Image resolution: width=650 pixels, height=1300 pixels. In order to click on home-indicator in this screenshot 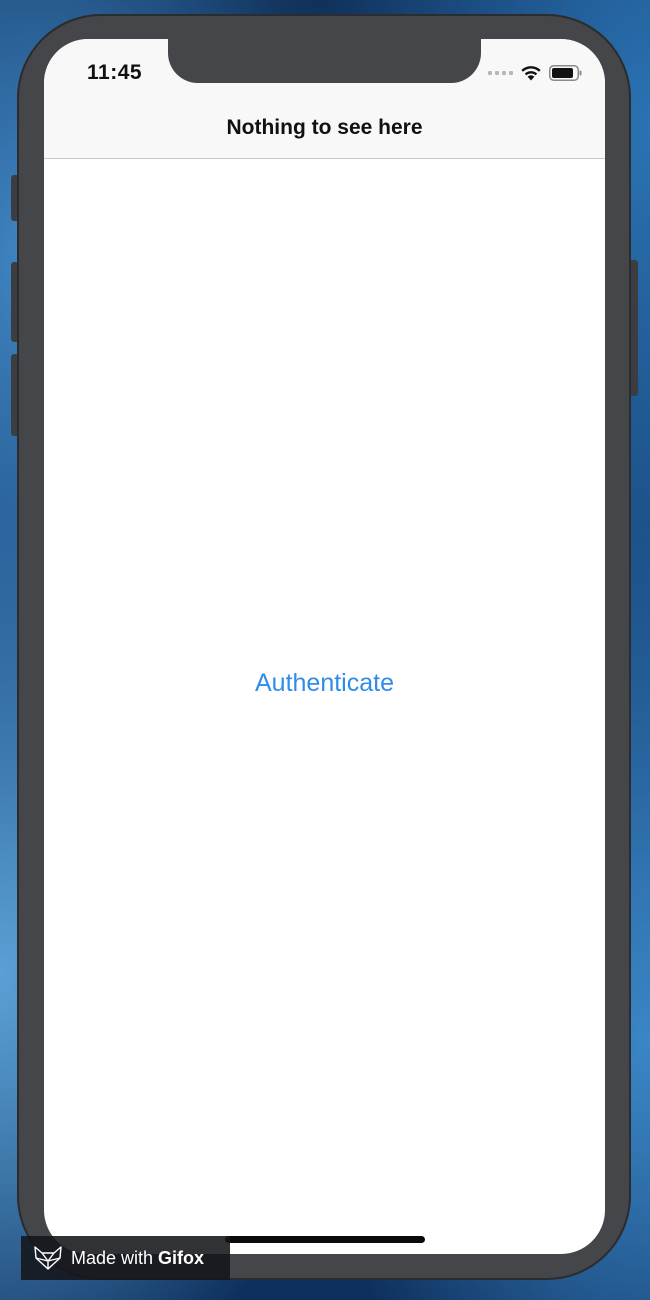, I will do `click(325, 1239)`.